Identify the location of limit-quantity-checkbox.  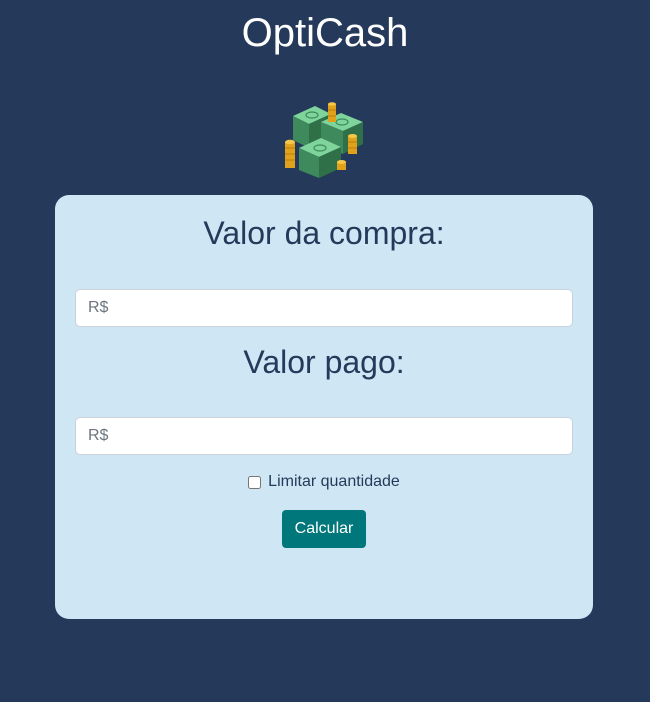
(255, 482).